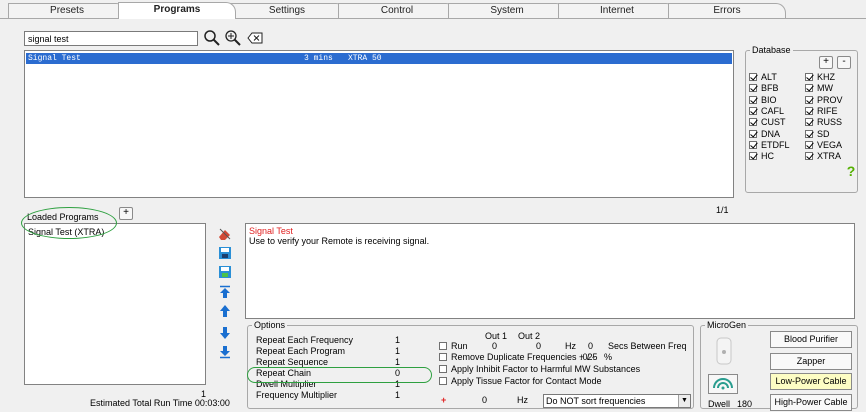  I want to click on secs-between-label: Secs Between Freq, so click(647, 346).